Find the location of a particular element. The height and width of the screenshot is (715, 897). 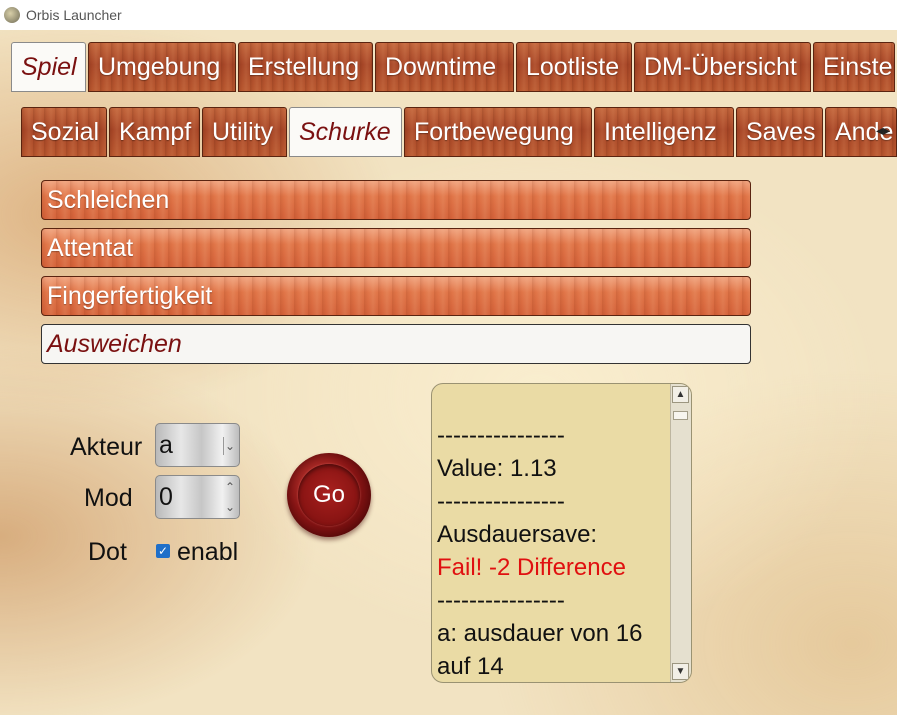

topic-ausweichen: Ausweichen is located at coordinates (396, 344).